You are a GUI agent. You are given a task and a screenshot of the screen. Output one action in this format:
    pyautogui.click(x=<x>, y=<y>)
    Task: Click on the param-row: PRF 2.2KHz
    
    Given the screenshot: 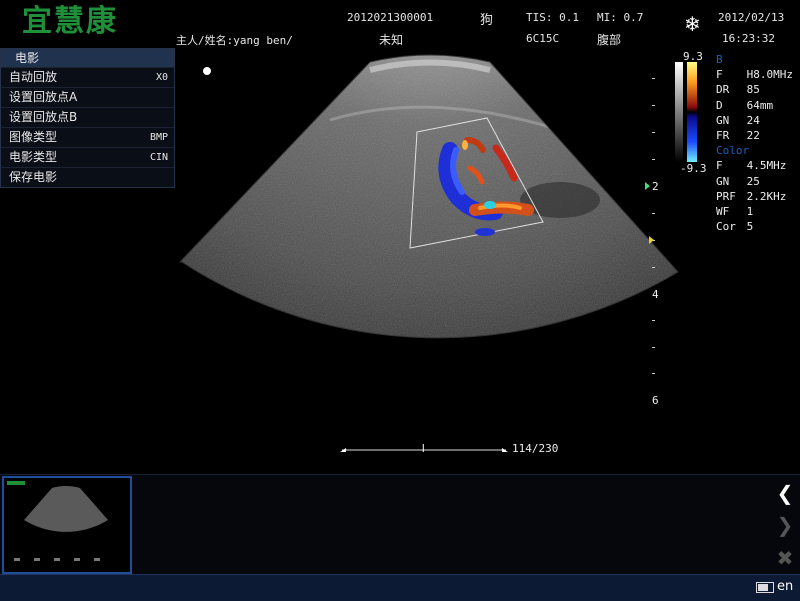 What is the action you would take?
    pyautogui.click(x=751, y=196)
    